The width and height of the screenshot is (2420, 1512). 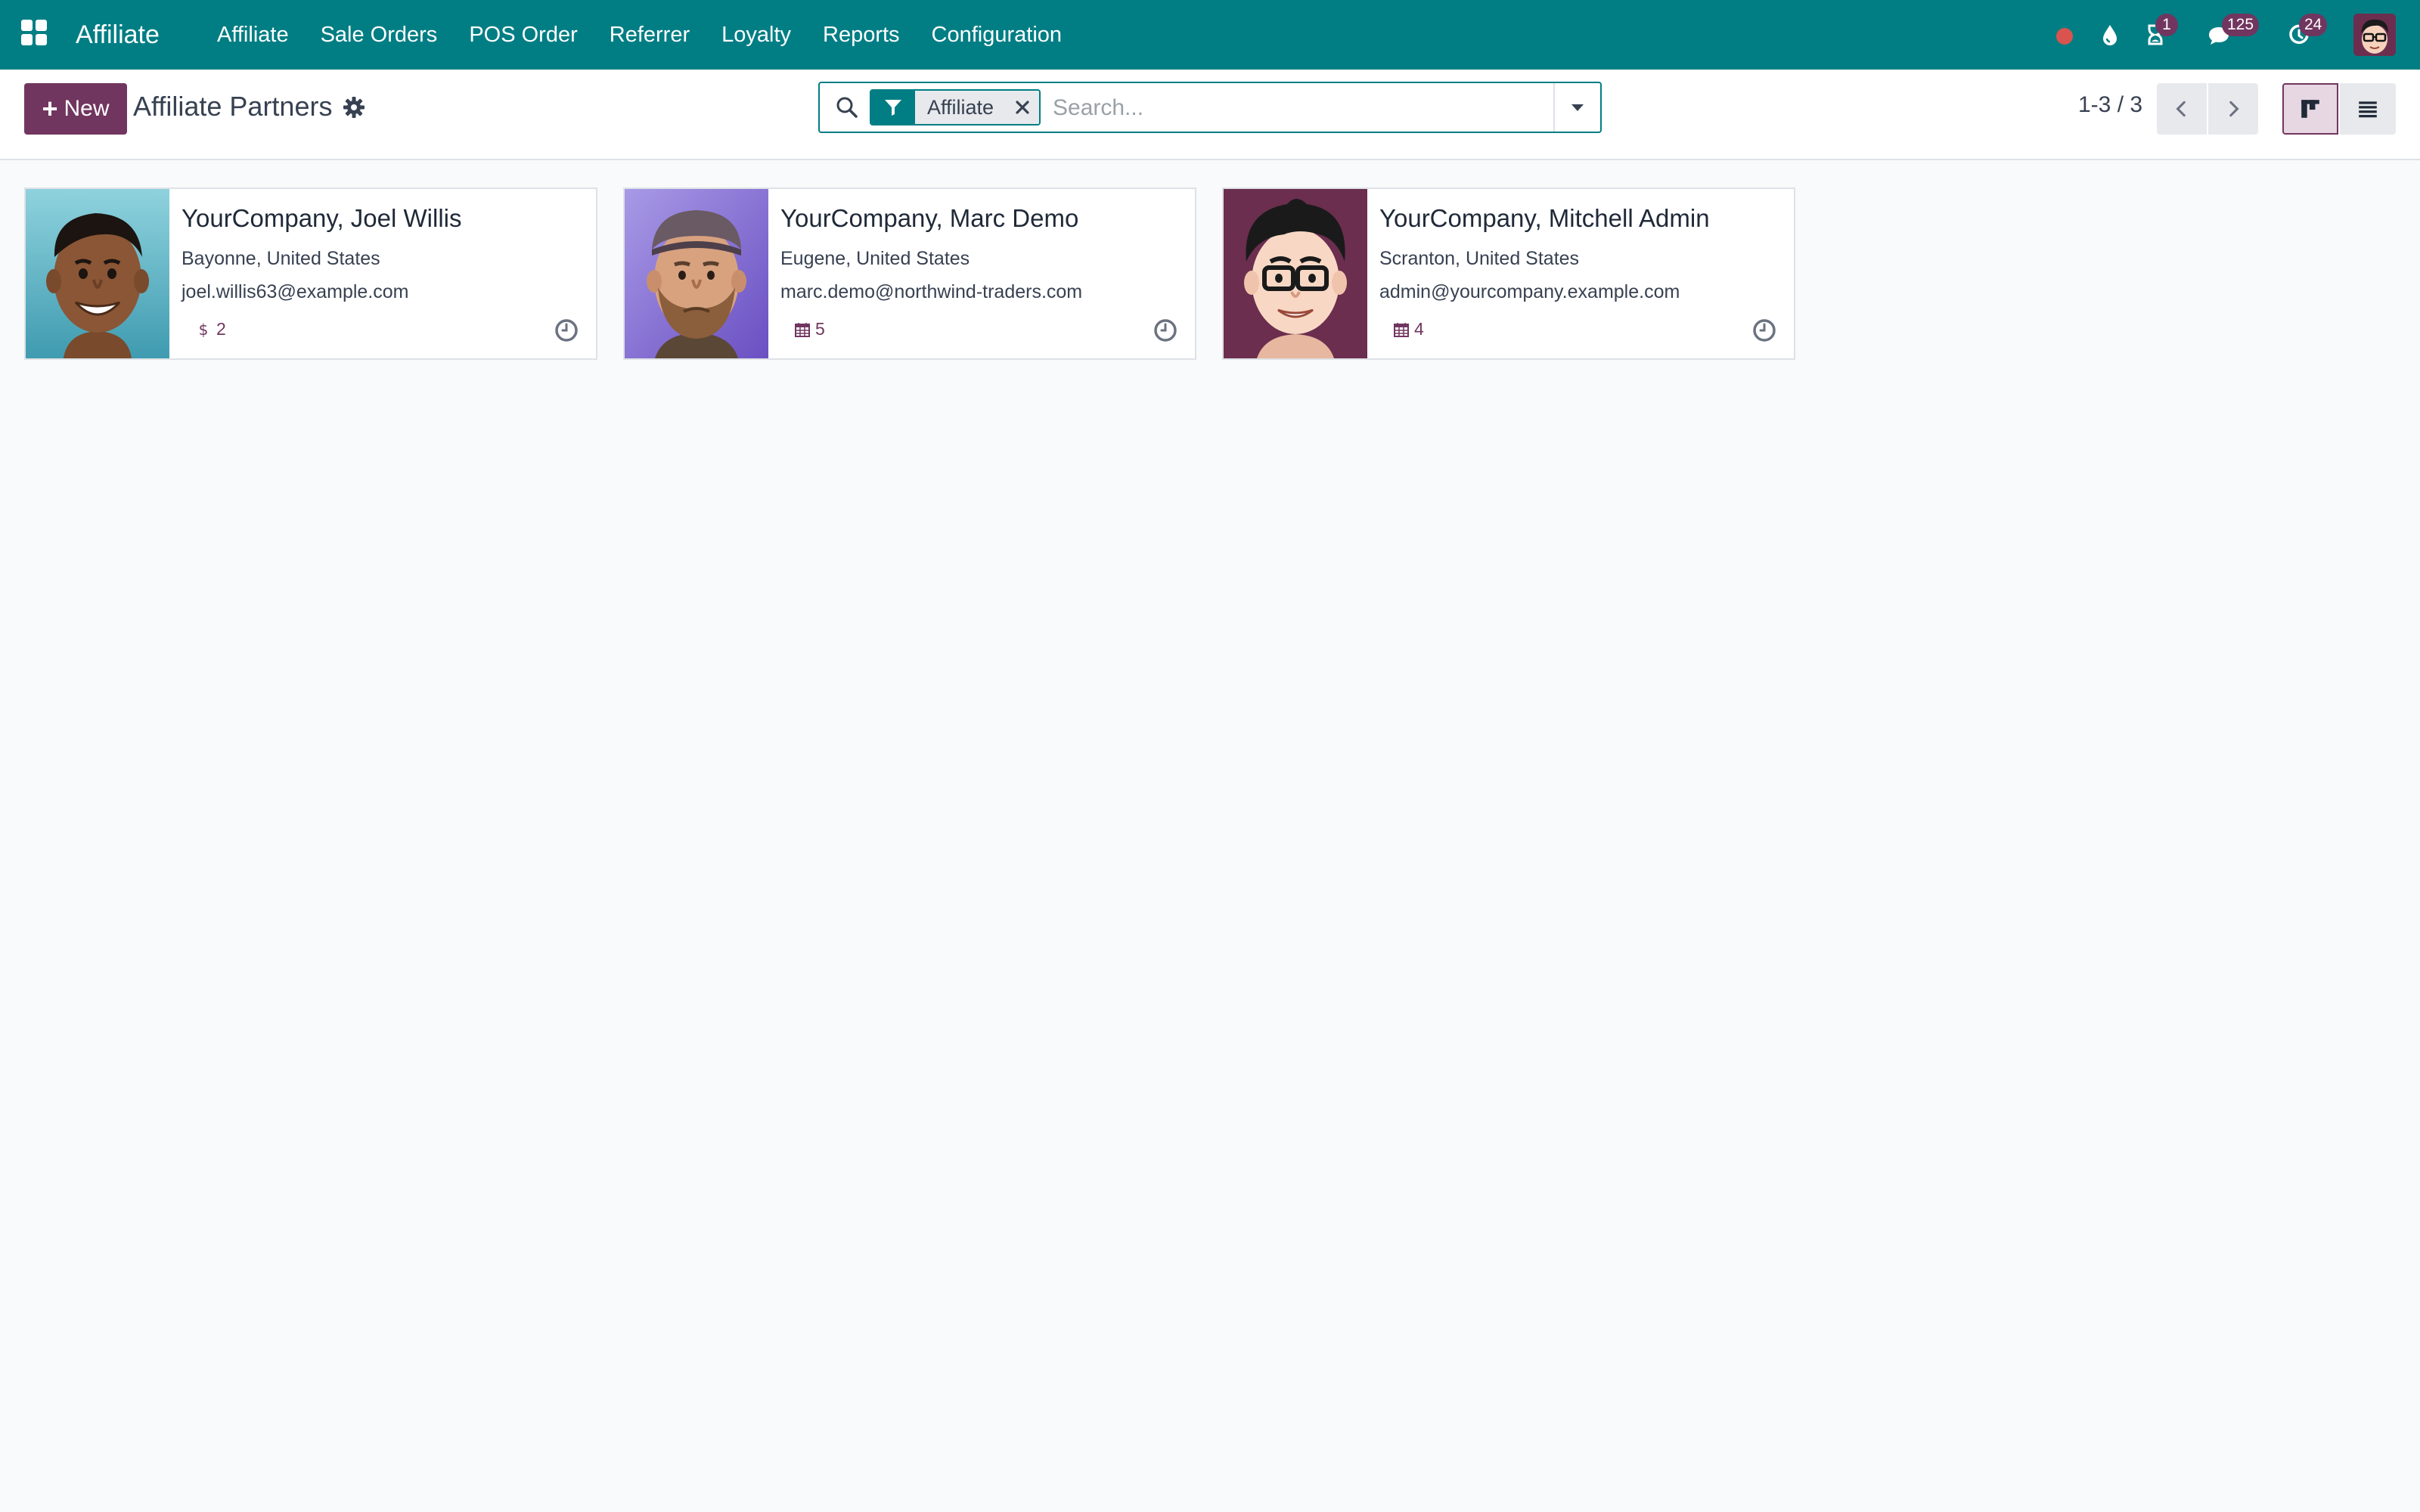 I want to click on partner-email: joel.willis63@example.com, so click(x=295, y=291).